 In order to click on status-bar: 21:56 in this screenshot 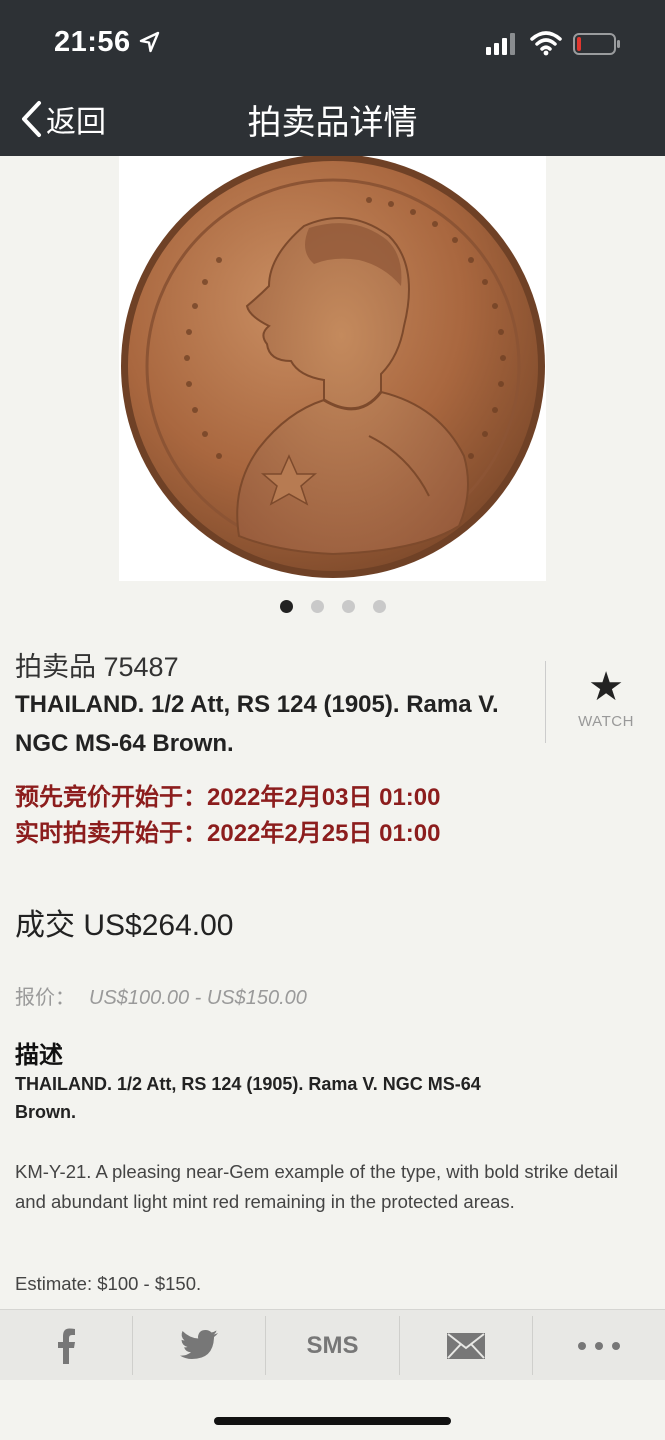, I will do `click(332, 42)`.